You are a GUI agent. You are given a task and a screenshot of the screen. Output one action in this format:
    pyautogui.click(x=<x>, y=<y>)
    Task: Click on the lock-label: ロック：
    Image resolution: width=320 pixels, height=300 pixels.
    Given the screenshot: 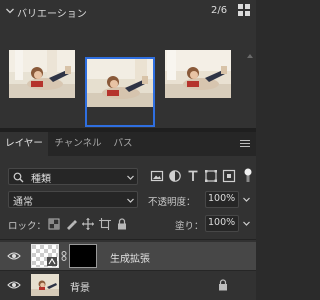 What is the action you would take?
    pyautogui.click(x=27, y=226)
    